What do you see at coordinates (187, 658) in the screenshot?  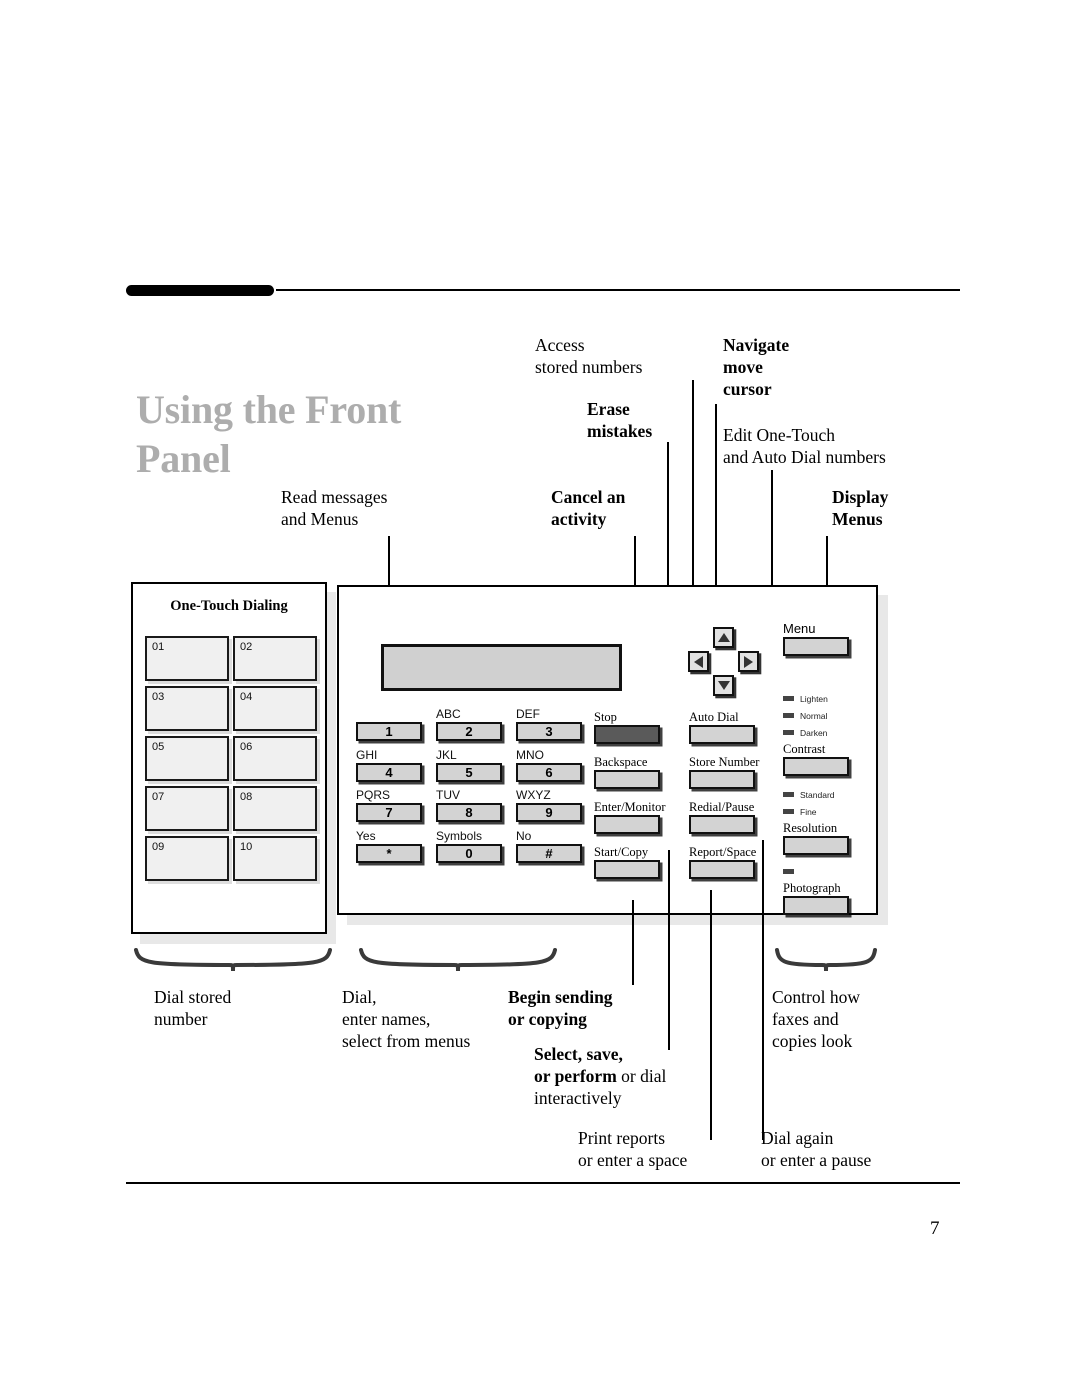 I see `one-touch-key-01: 01` at bounding box center [187, 658].